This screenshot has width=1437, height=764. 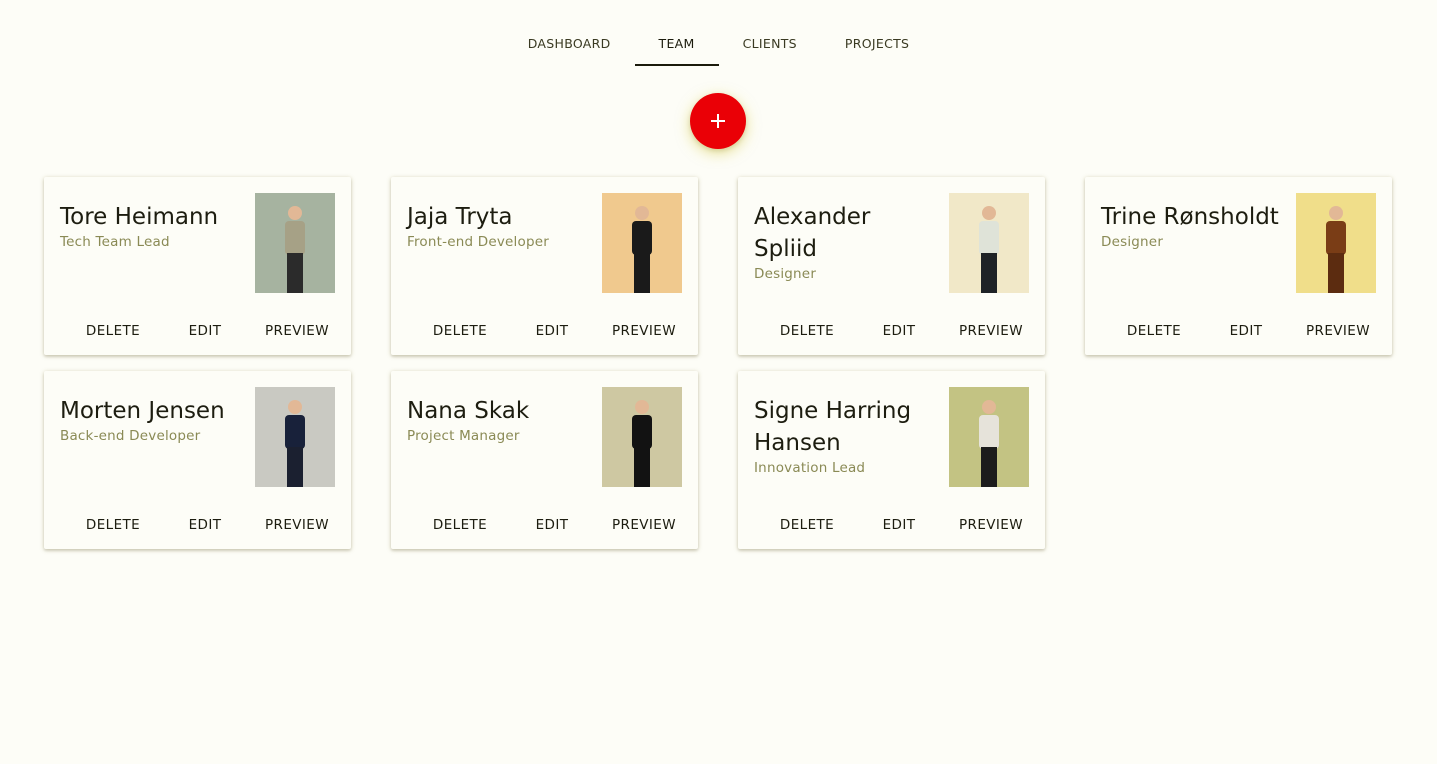 What do you see at coordinates (460, 217) in the screenshot?
I see `member-name: Jaja Tryta` at bounding box center [460, 217].